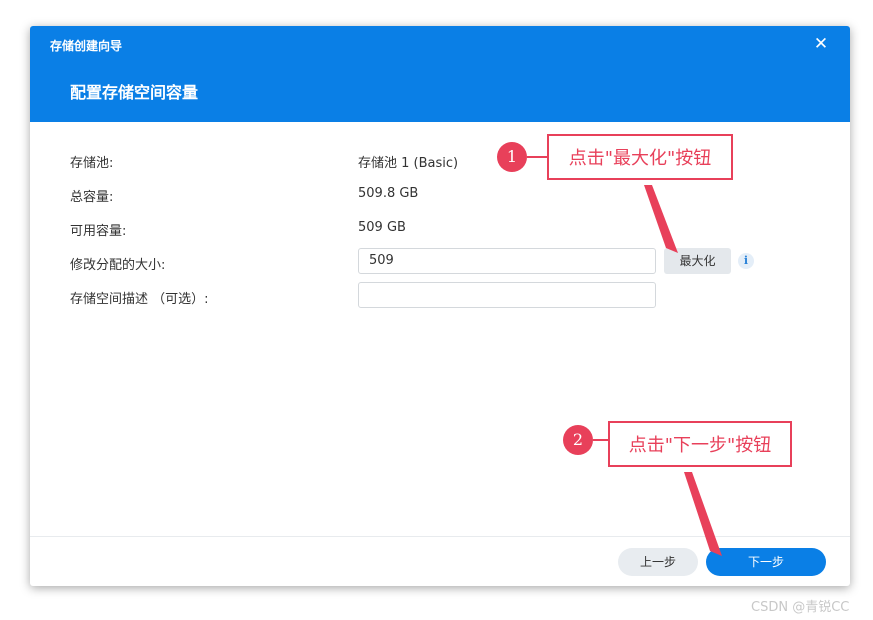 Image resolution: width=873 pixels, height=620 pixels. Describe the element at coordinates (766, 562) in the screenshot. I see `next-button: 下一步` at that location.